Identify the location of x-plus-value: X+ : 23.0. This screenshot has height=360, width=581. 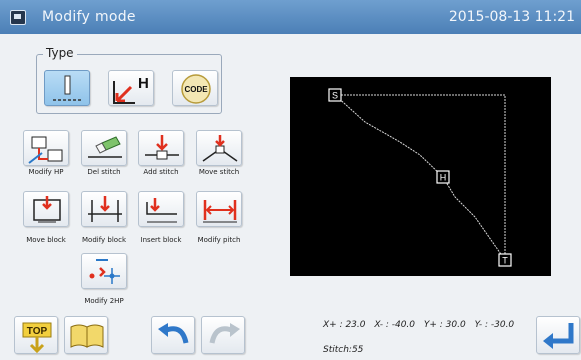
(344, 325).